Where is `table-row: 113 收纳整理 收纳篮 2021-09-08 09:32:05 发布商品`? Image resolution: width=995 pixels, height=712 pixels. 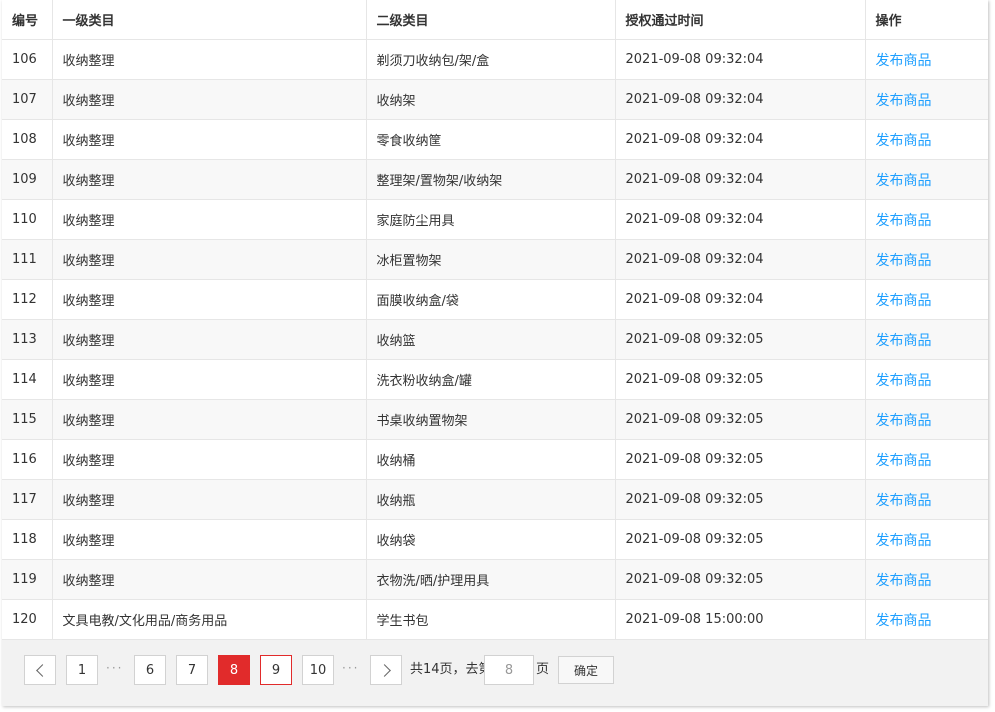 table-row: 113 收纳整理 收纳篮 2021-09-08 09:32:05 发布商品 is located at coordinates (495, 339).